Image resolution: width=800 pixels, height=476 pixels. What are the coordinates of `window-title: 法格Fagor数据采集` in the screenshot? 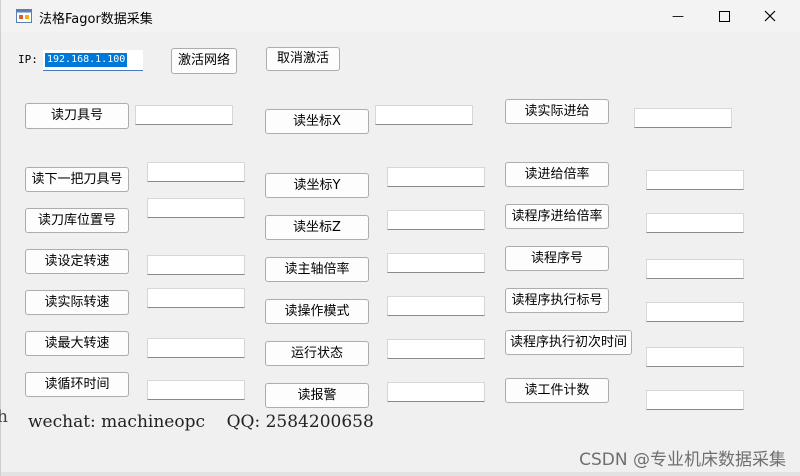 It's located at (96, 19).